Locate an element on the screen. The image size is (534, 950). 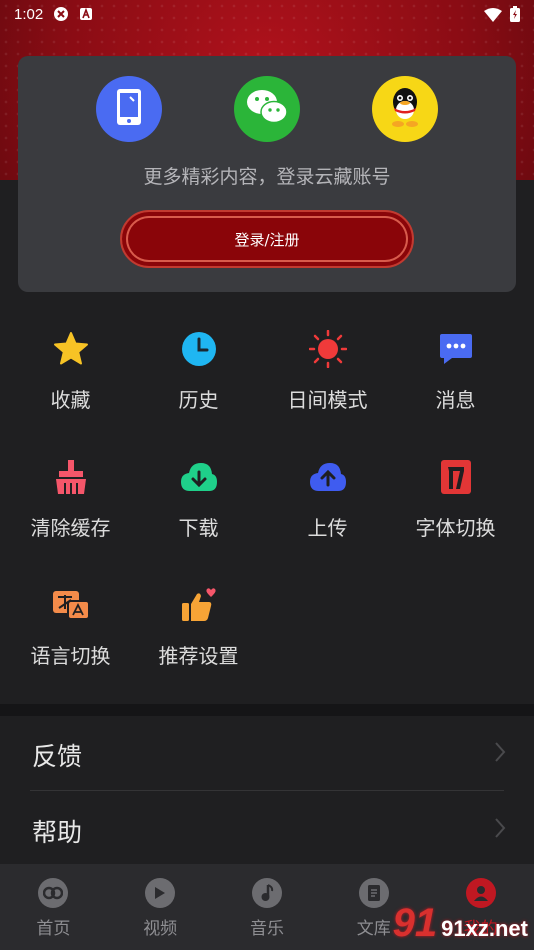
grid-item-favorites: 收藏 is located at coordinates (70, 365).